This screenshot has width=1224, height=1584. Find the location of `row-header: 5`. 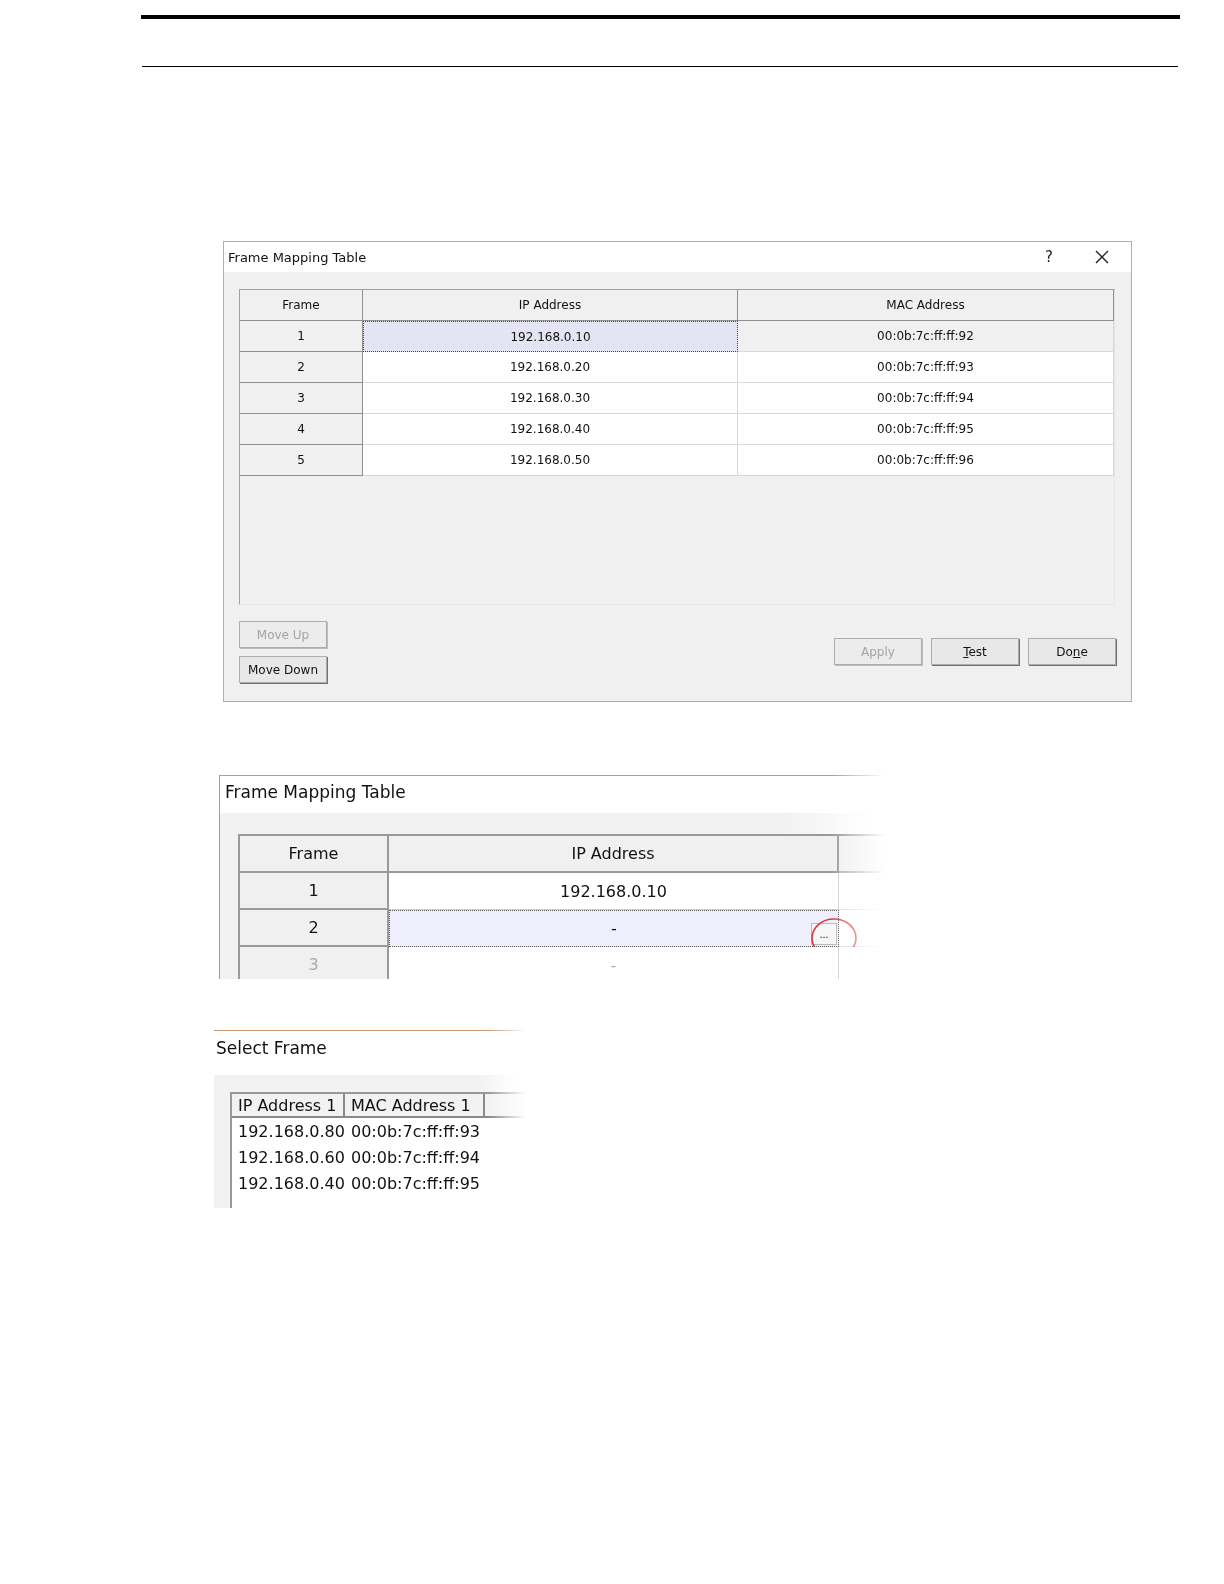

row-header: 5 is located at coordinates (301, 460).